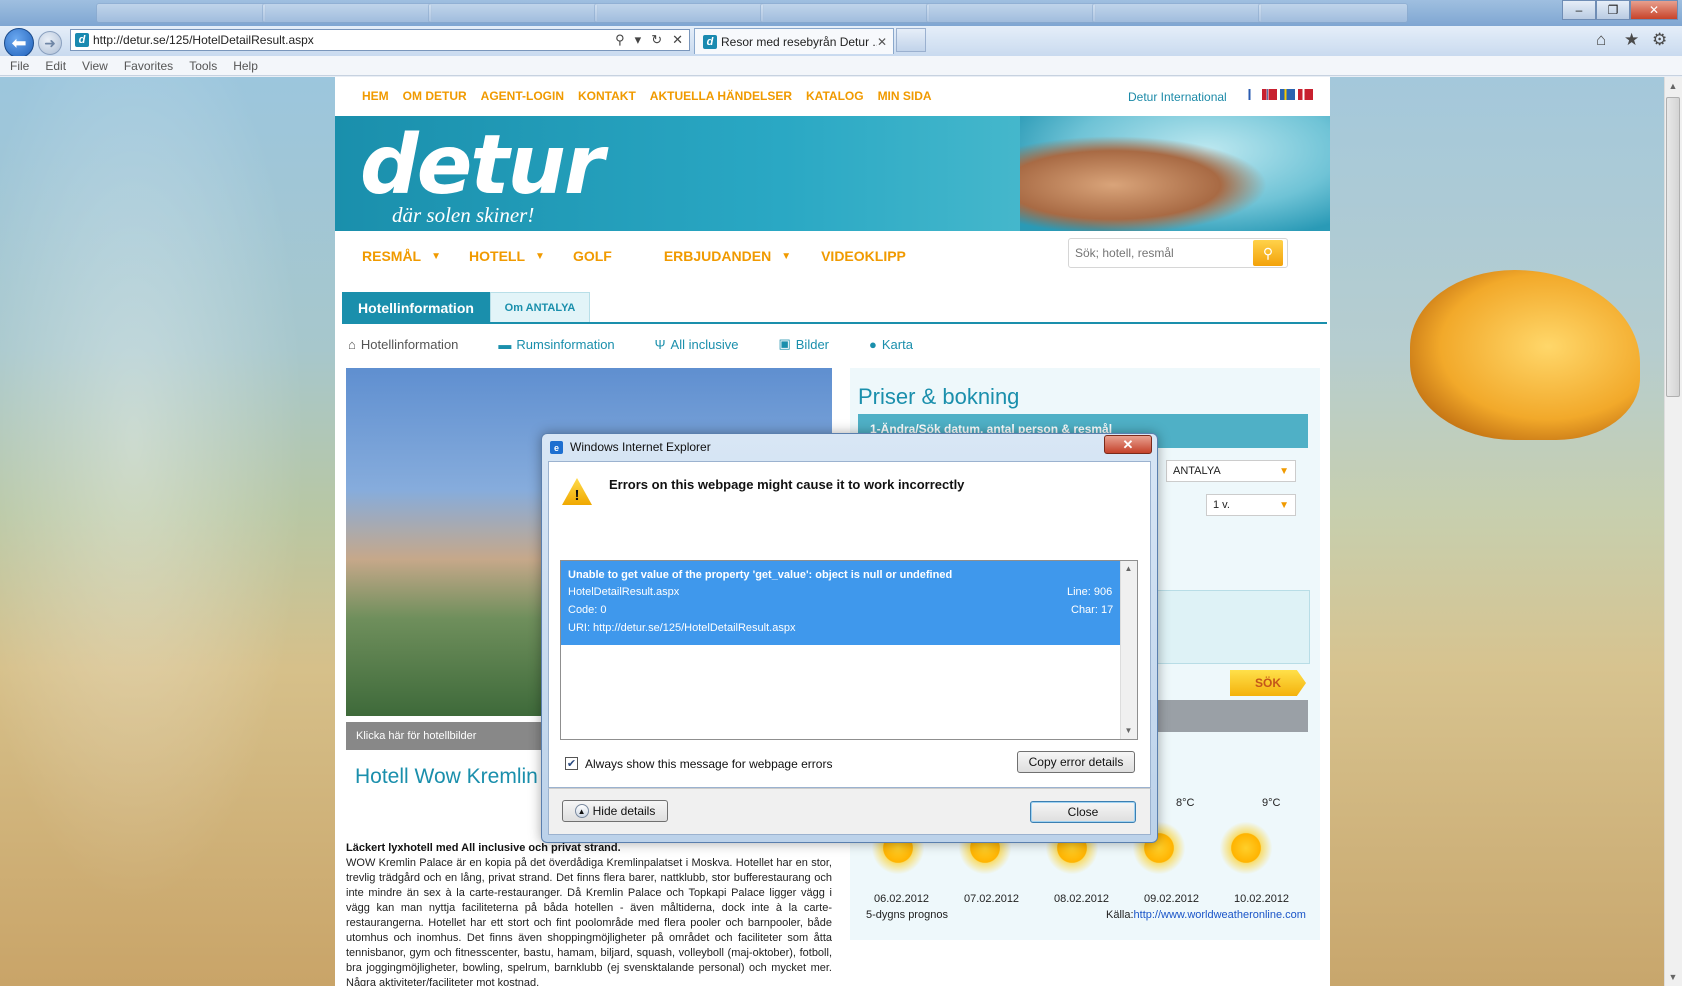  I want to click on search-button: ⚲, so click(1268, 253).